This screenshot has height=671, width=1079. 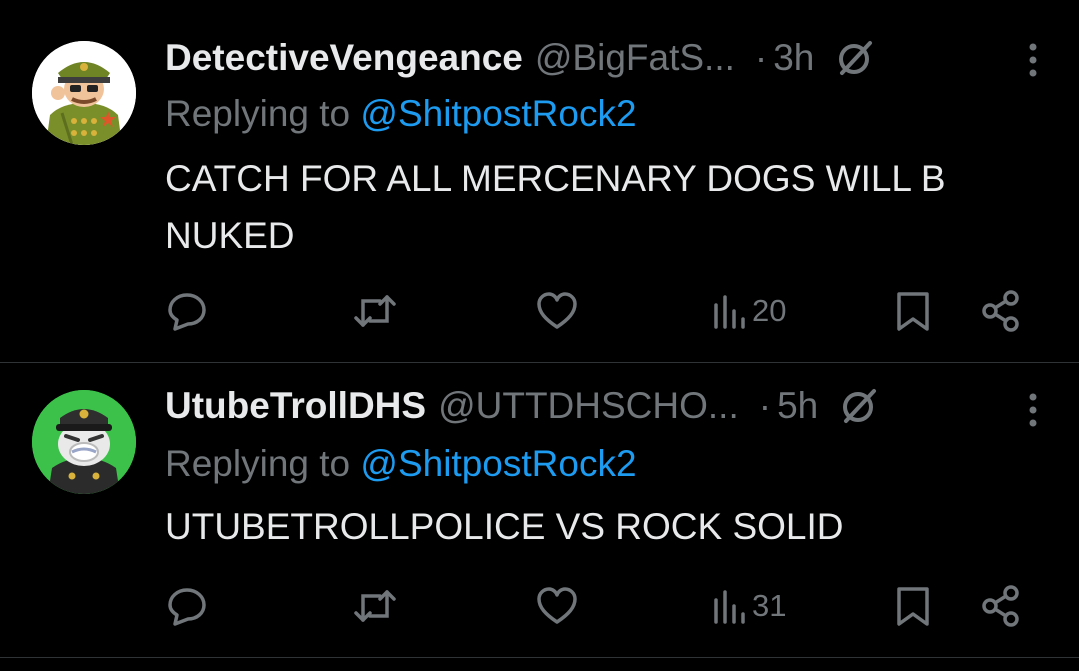 I want to click on action-bar: 31, so click(x=539, y=606).